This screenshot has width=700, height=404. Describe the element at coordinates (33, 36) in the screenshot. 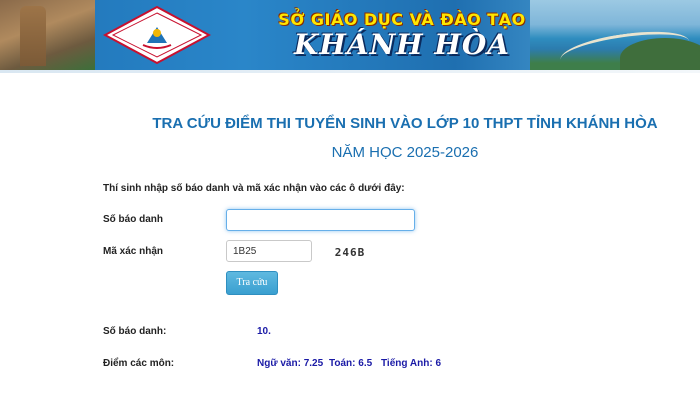

I see `tower-shape` at that location.